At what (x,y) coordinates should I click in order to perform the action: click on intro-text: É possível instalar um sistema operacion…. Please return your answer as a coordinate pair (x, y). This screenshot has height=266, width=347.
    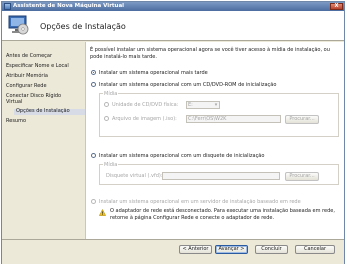
    Looking at the image, I should click on (210, 53).